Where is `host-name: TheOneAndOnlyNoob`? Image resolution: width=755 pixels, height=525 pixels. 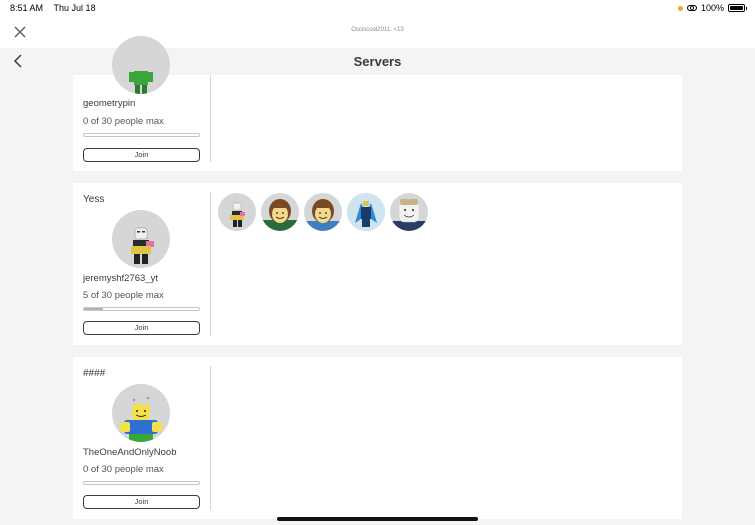
host-name: TheOneAndOnlyNoob is located at coordinates (129, 452).